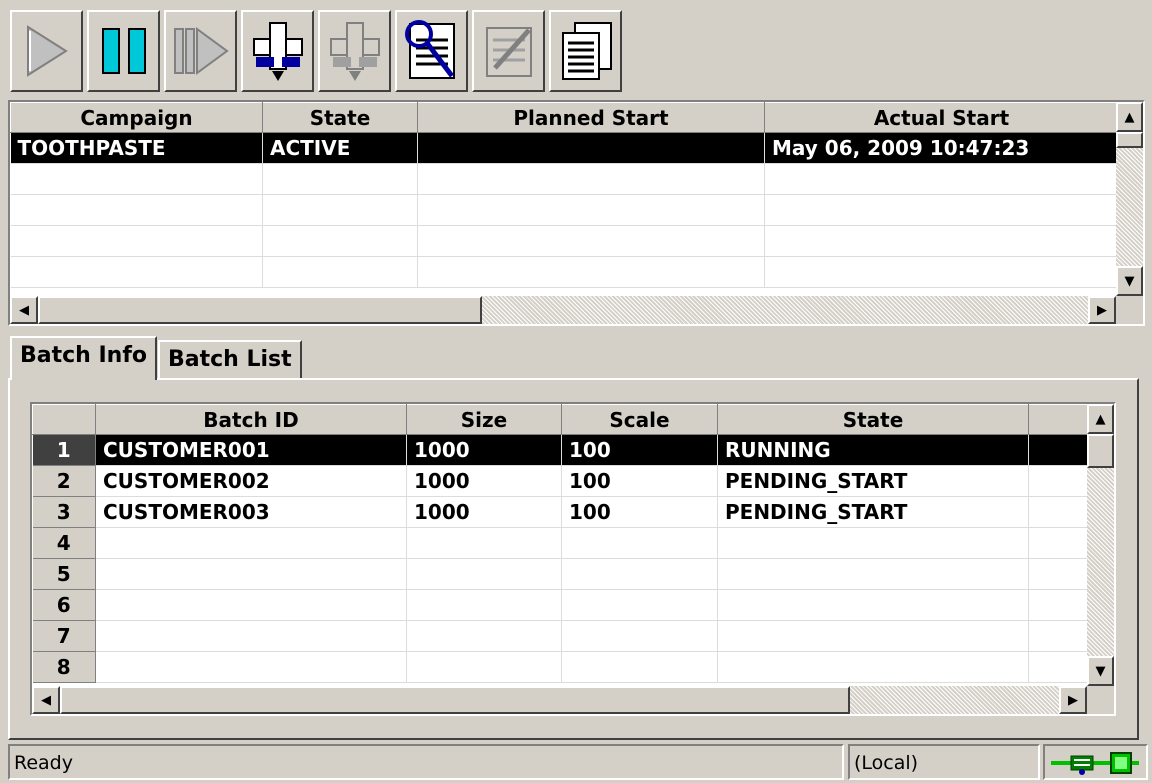 This screenshot has width=1152, height=783. What do you see at coordinates (64, 450) in the screenshot?
I see `row-number: 1` at bounding box center [64, 450].